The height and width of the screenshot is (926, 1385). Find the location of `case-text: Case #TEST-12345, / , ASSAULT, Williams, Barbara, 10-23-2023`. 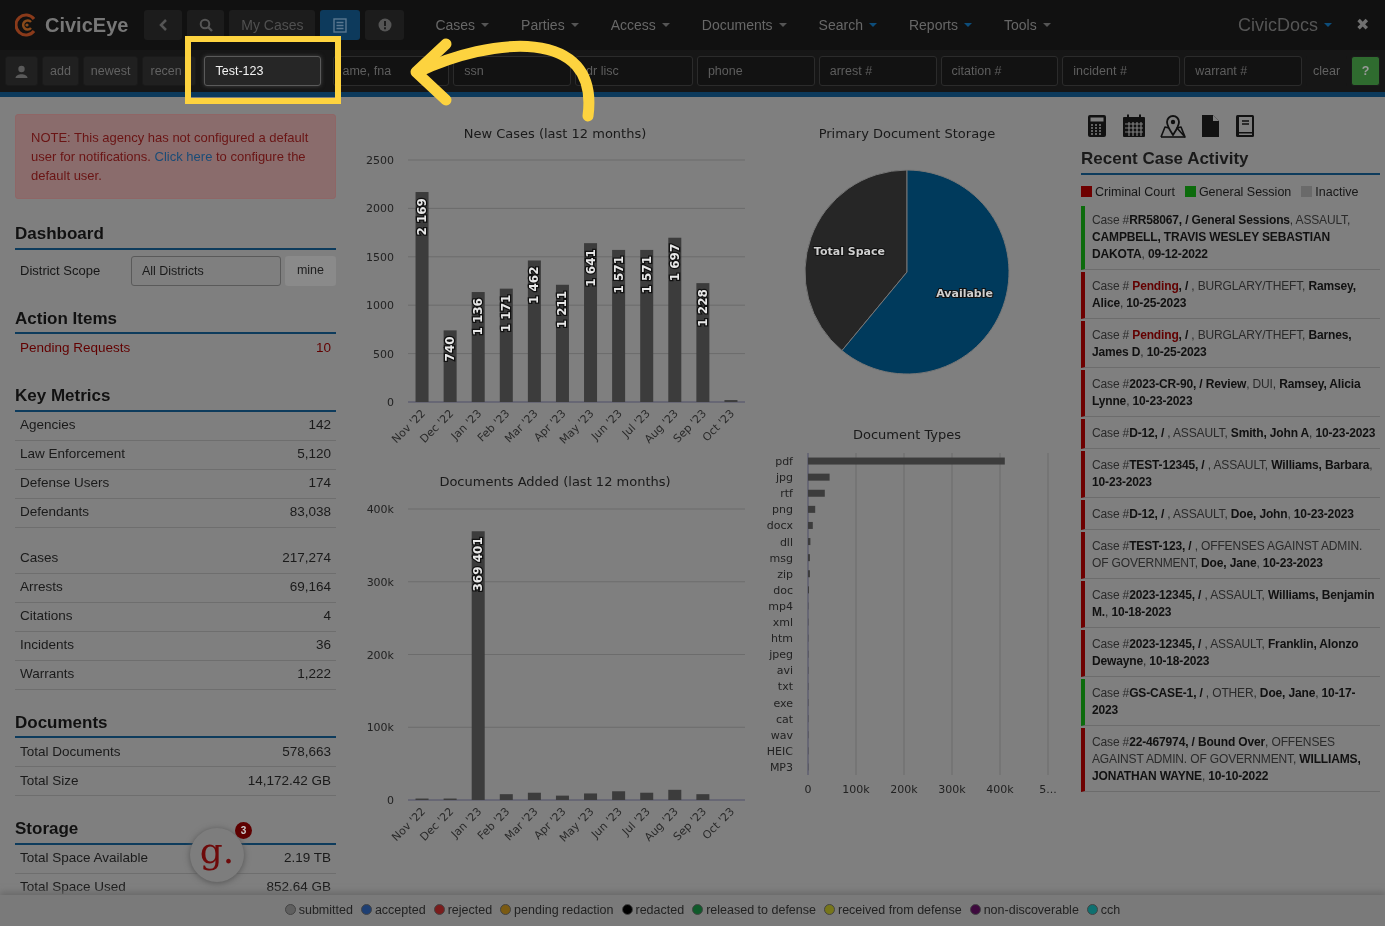

case-text: Case #TEST-12345, / , ASSAULT, Williams, Barbara, 10-23-2023 is located at coordinates (1233, 474).